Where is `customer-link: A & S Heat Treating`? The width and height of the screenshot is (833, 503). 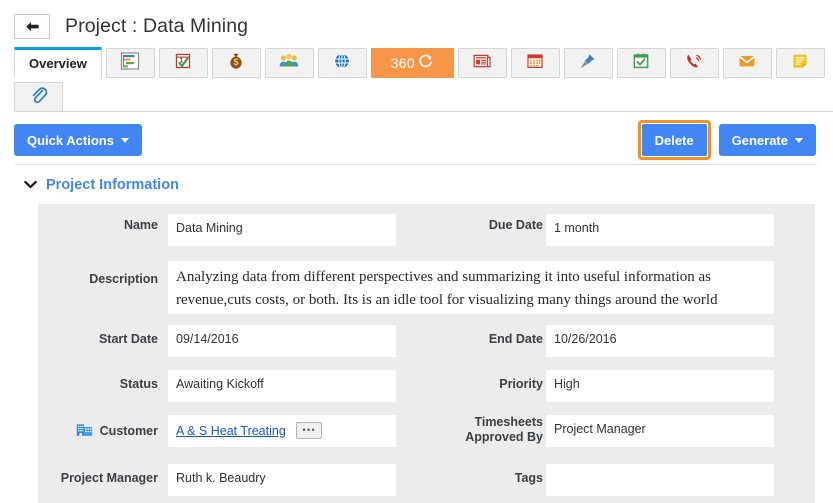
customer-link: A & S Heat Treating is located at coordinates (231, 431).